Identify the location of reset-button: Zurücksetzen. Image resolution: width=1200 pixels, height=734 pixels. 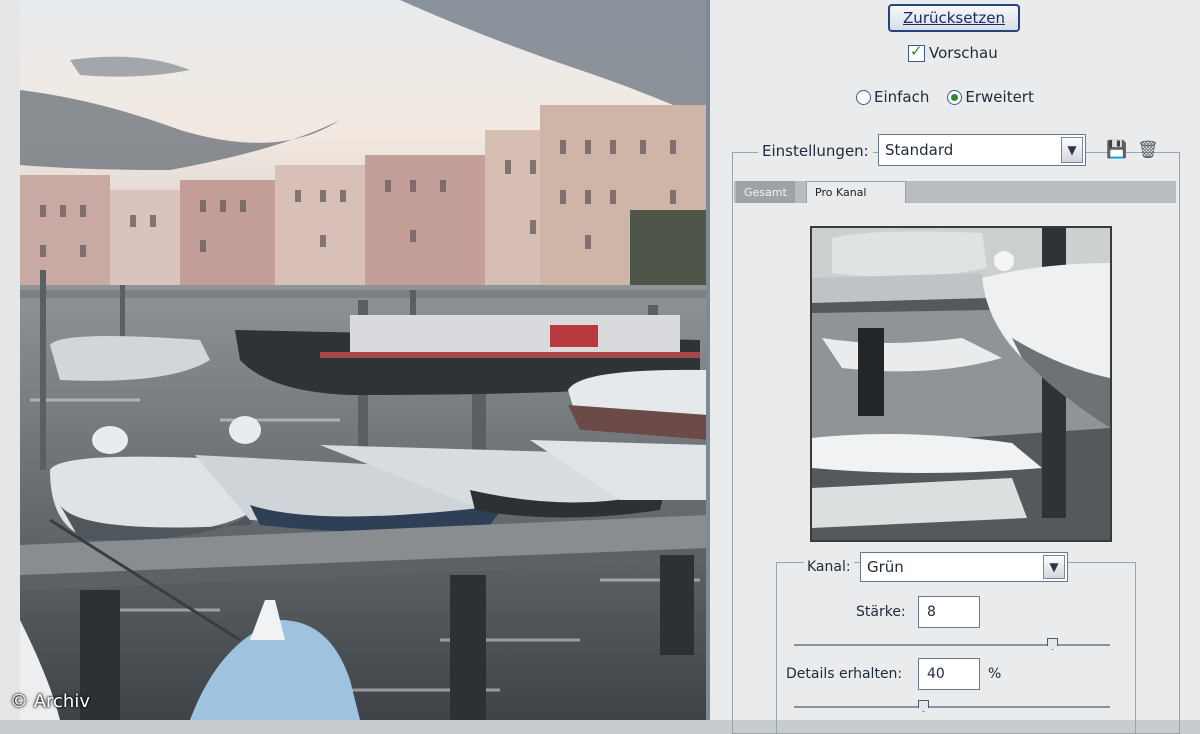
(954, 18).